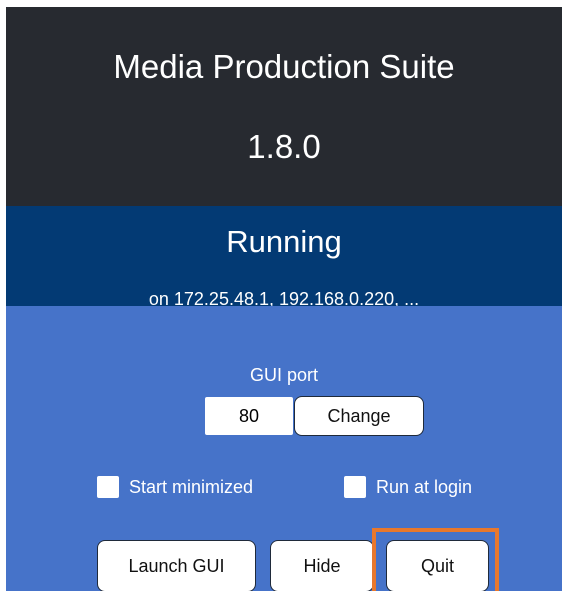 Image resolution: width=568 pixels, height=591 pixels. Describe the element at coordinates (249, 416) in the screenshot. I see `gui-port-input` at that location.